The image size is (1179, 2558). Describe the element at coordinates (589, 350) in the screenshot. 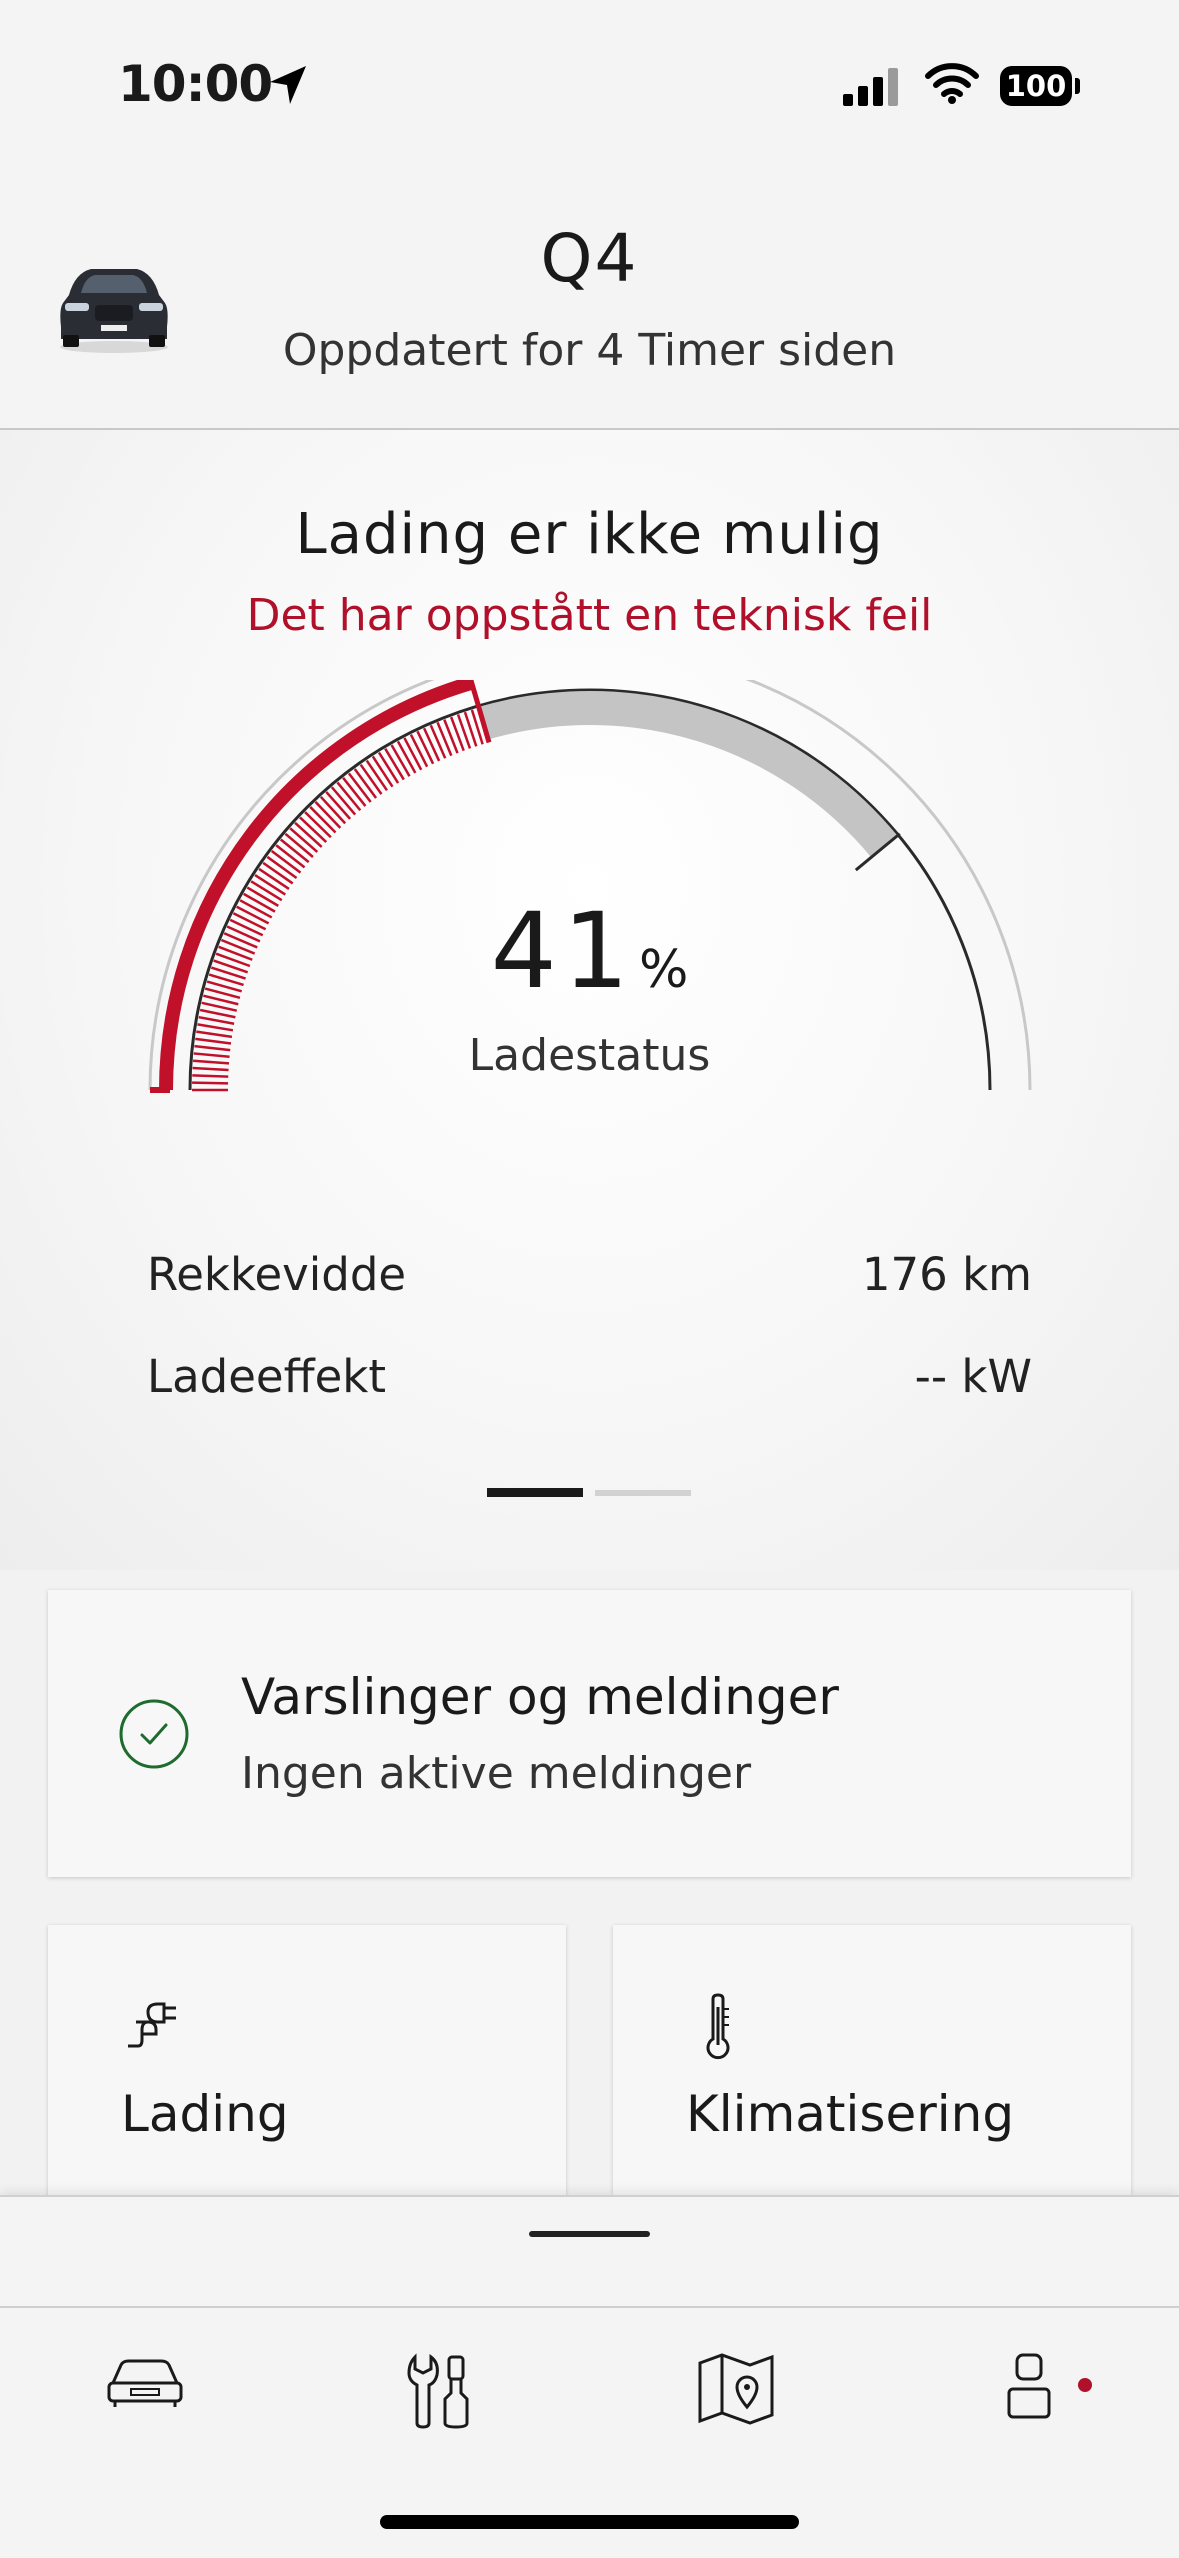

I see `last-updated-text: Oppdatert for 4 Timer siden` at that location.